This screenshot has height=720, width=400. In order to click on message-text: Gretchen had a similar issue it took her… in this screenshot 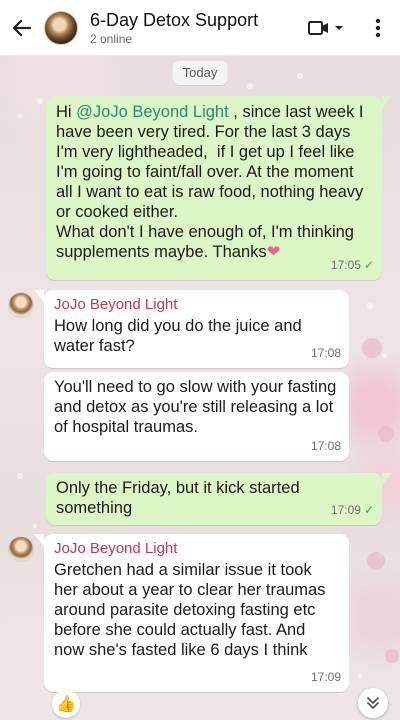, I will do `click(192, 610)`.